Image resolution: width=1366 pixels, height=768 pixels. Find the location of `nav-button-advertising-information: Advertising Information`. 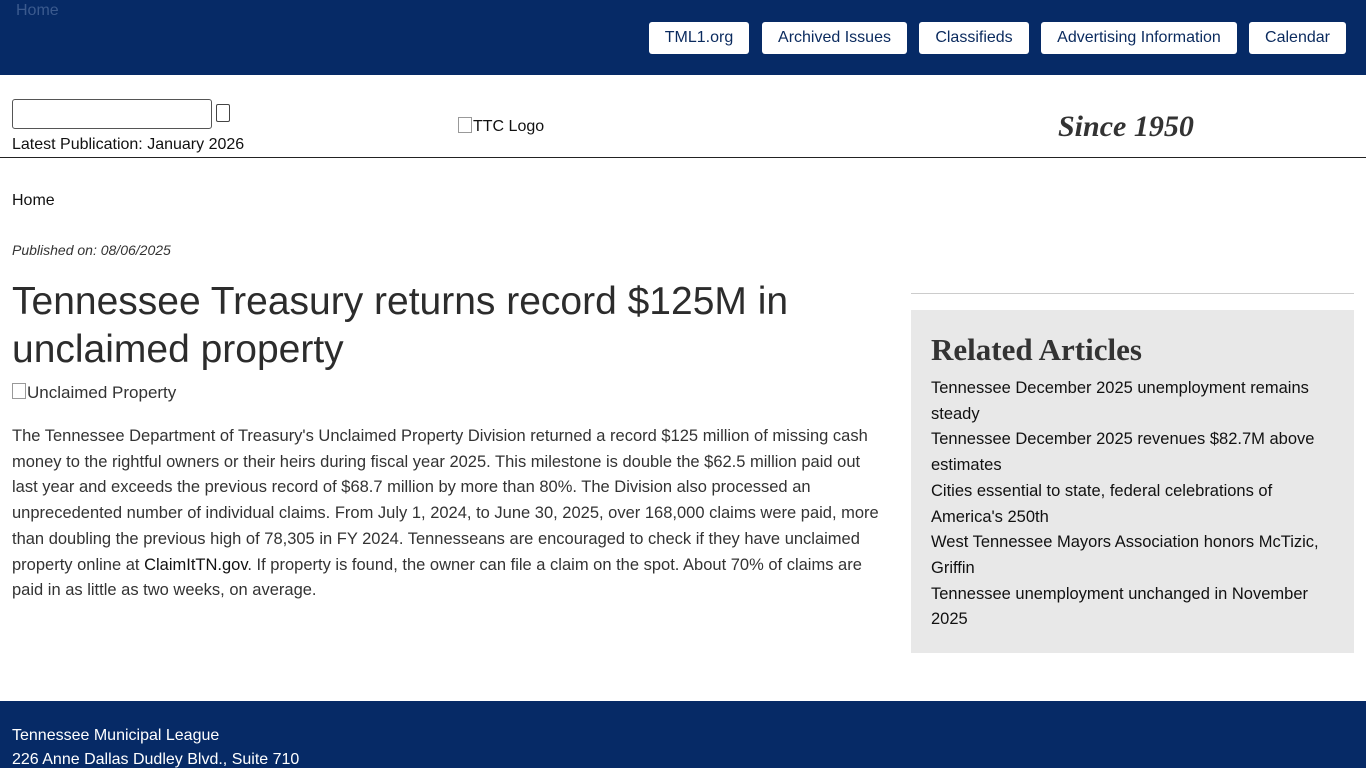

nav-button-advertising-information: Advertising Information is located at coordinates (1139, 38).